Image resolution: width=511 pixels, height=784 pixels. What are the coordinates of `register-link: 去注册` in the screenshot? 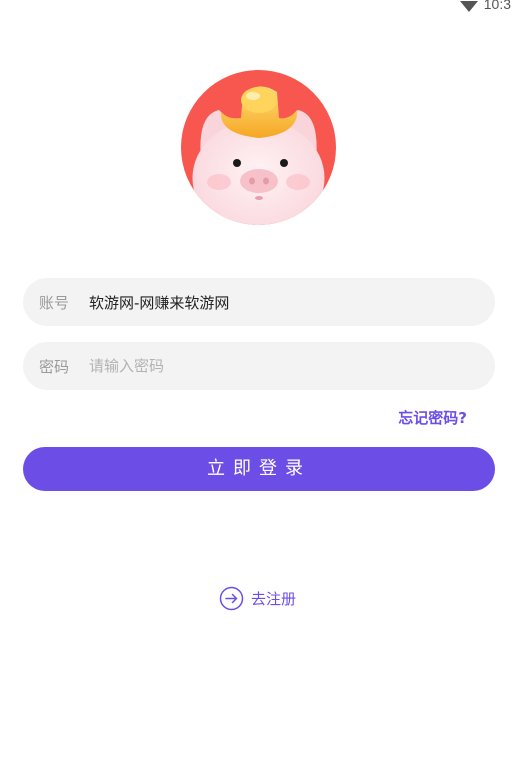 It's located at (257, 598).